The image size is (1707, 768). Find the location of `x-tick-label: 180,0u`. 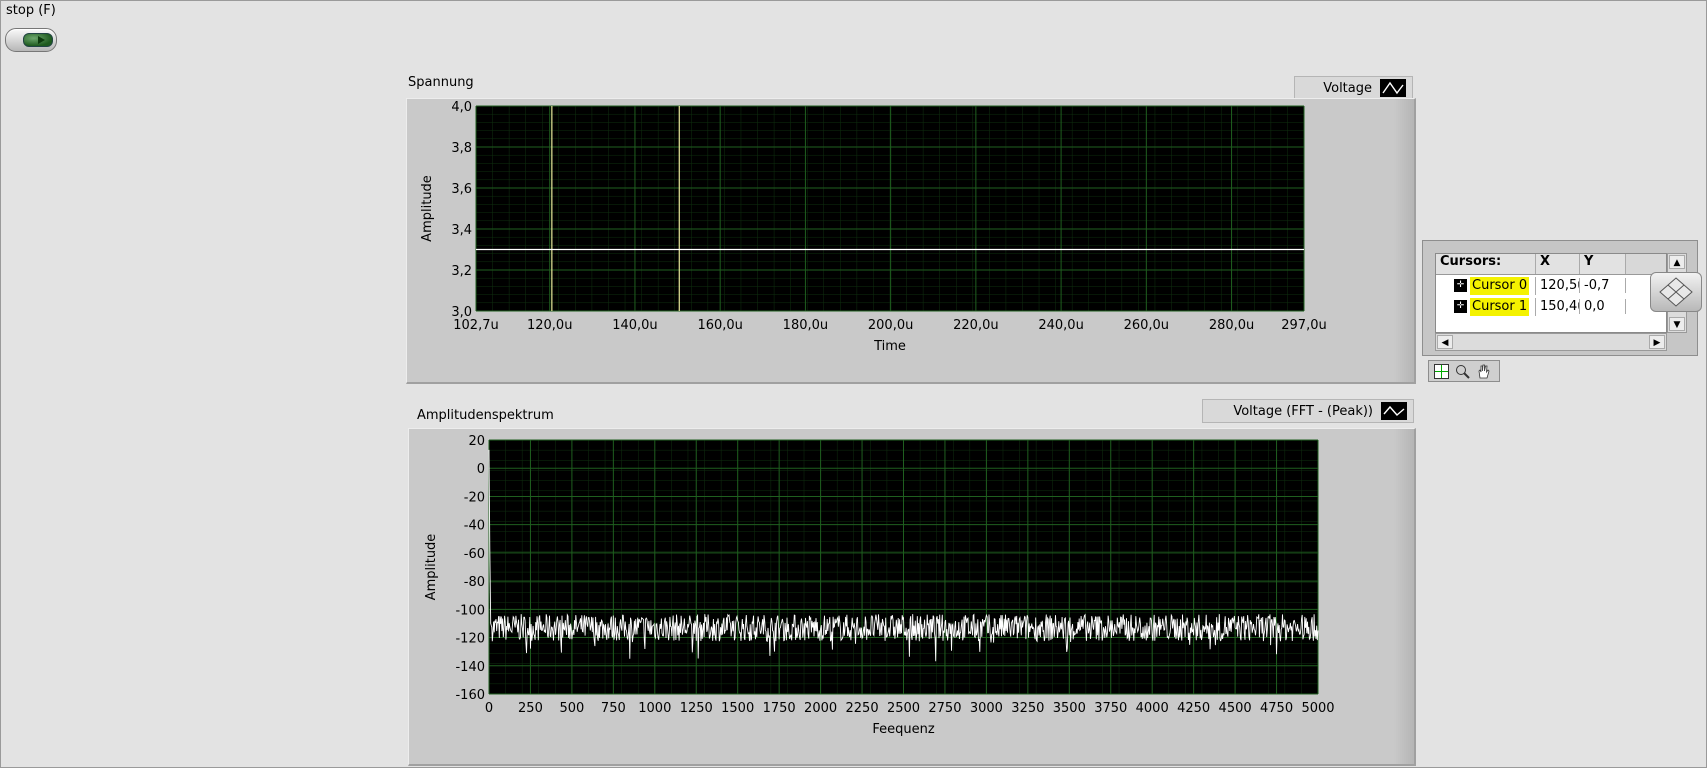

x-tick-label: 180,0u is located at coordinates (805, 325).